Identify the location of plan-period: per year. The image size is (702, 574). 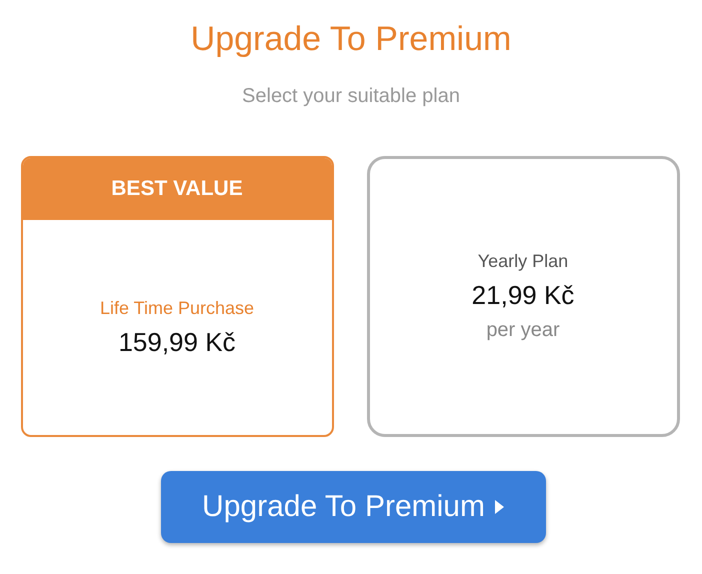
(523, 330).